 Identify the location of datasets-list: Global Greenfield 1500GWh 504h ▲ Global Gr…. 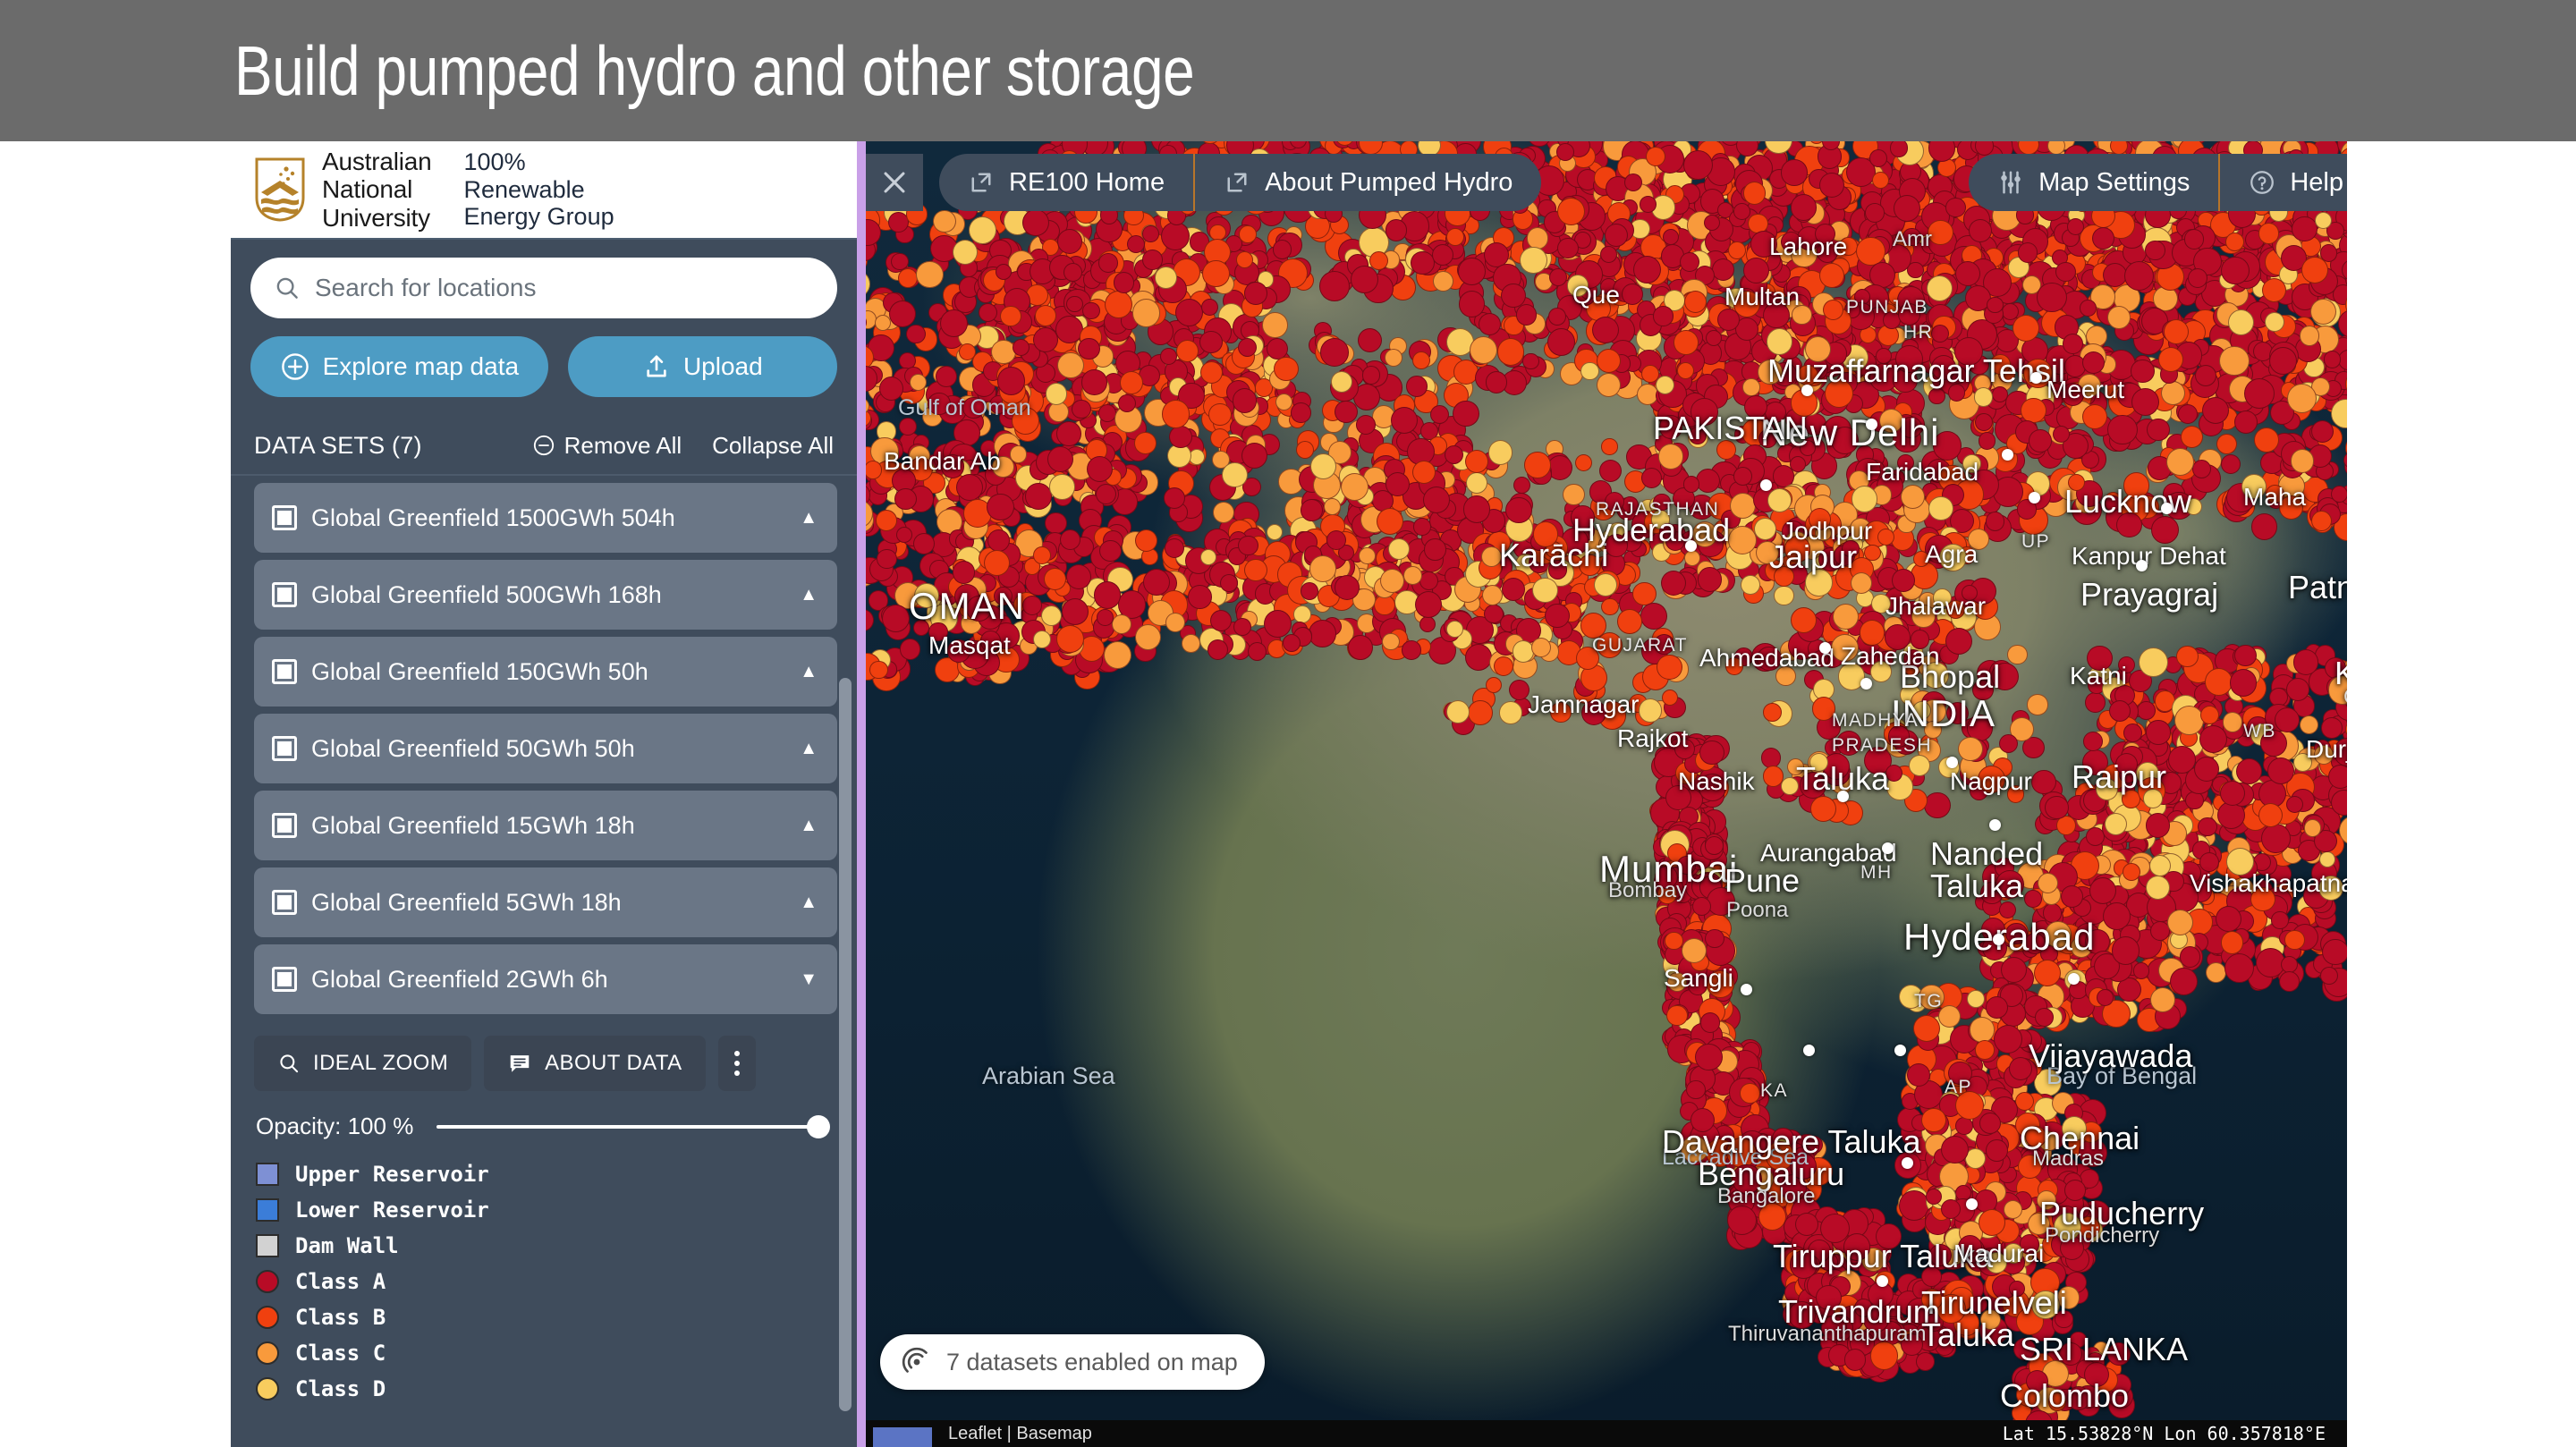
(544, 745).